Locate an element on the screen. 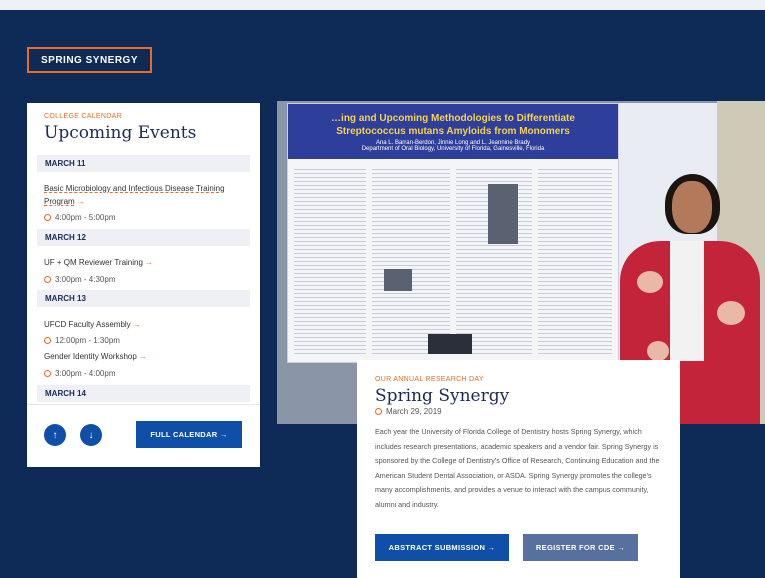 This screenshot has height=578, width=765. scroll-down-button: ↓ is located at coordinates (91, 435).